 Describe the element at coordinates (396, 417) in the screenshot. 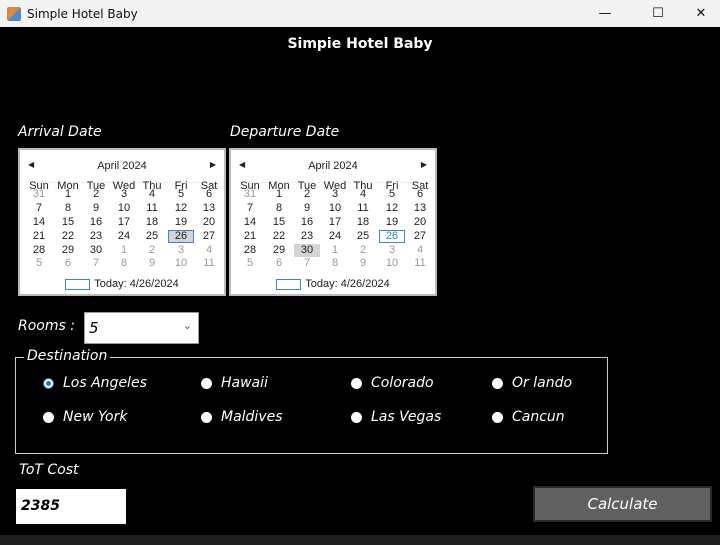

I see `destination-radio-las-vegas: Las Vegas` at that location.